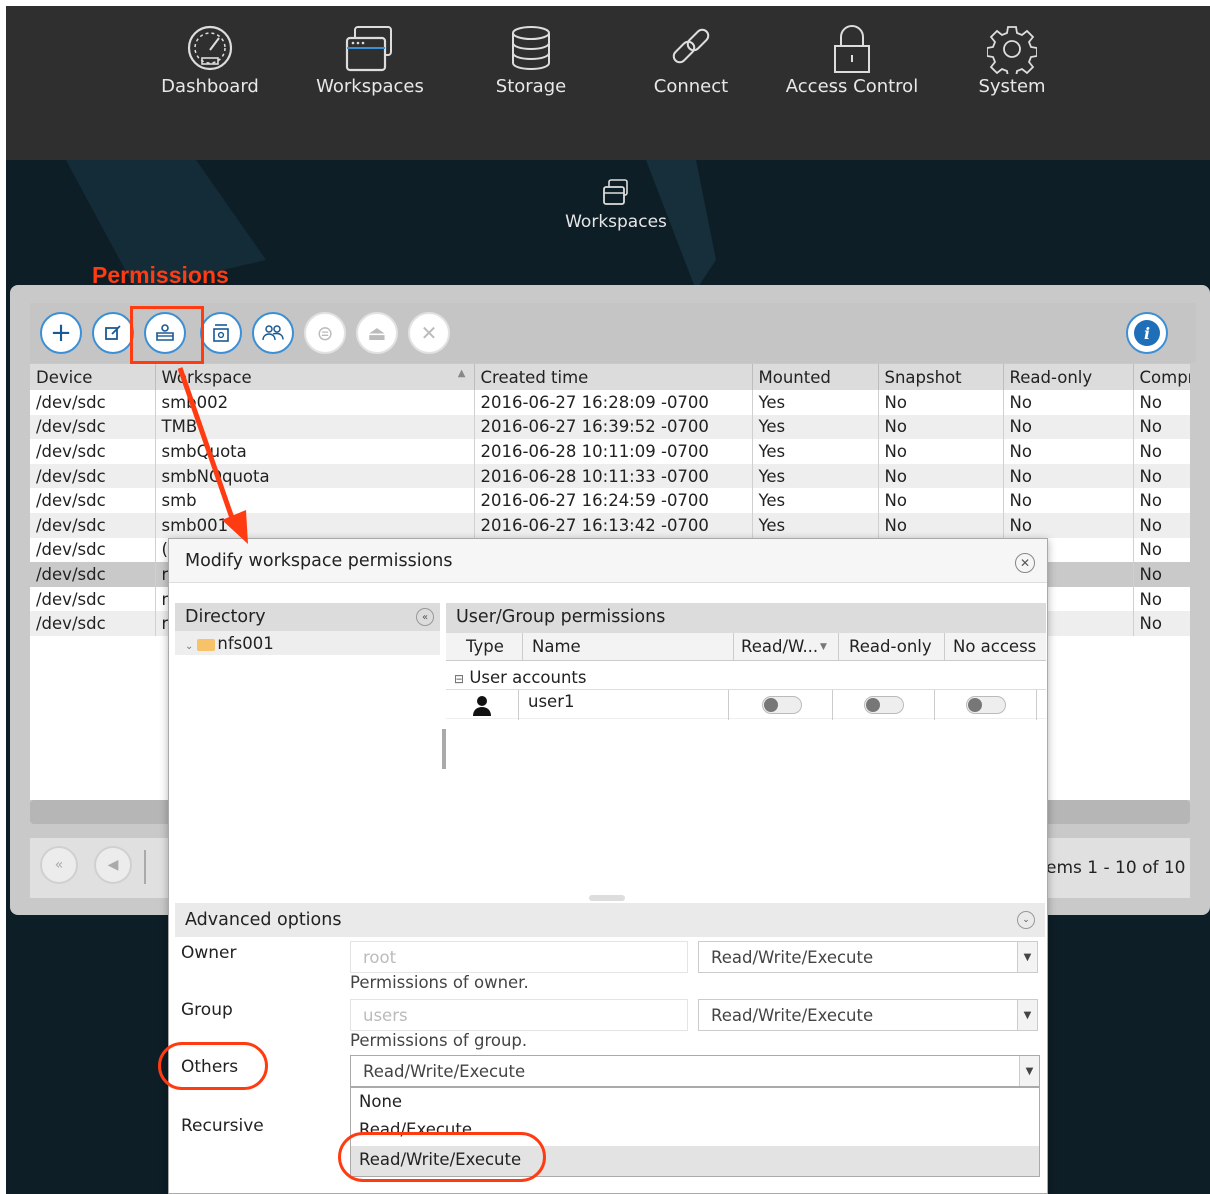 This screenshot has width=1210, height=1194. Describe the element at coordinates (815, 377) in the screenshot. I see `column-header: Mounted` at that location.